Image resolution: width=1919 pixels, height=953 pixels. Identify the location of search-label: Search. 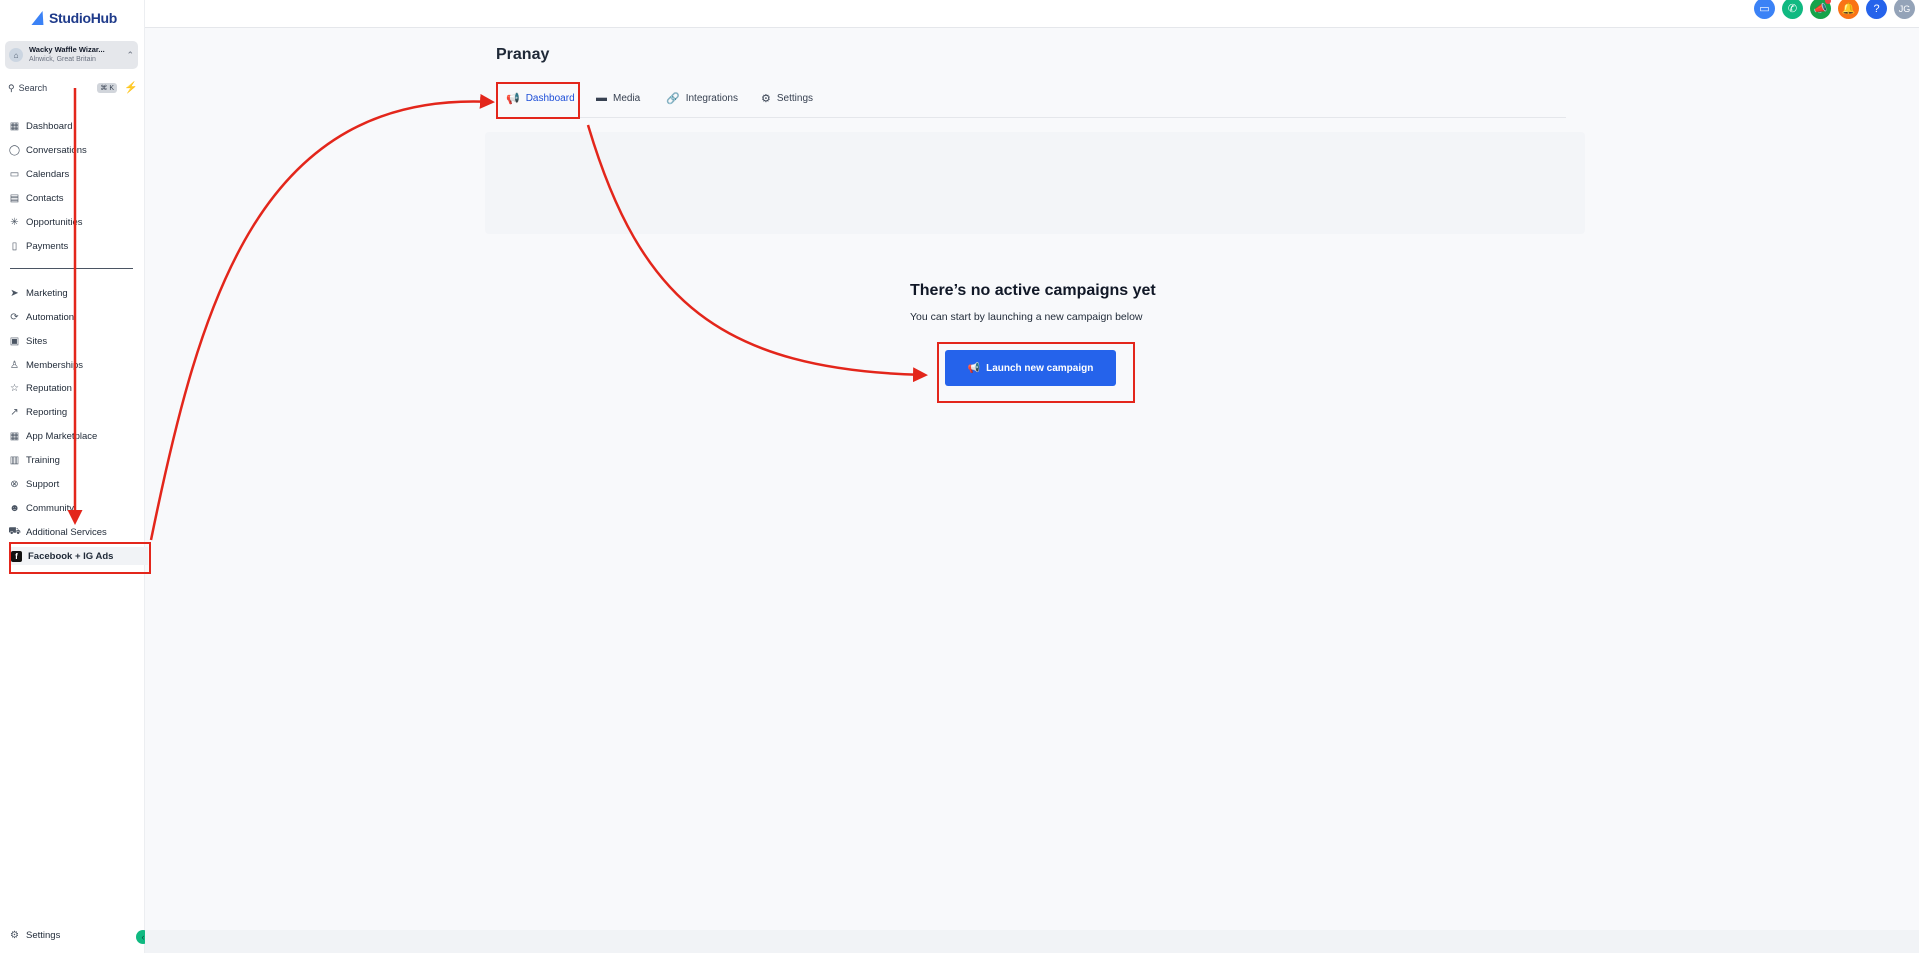
(33, 88).